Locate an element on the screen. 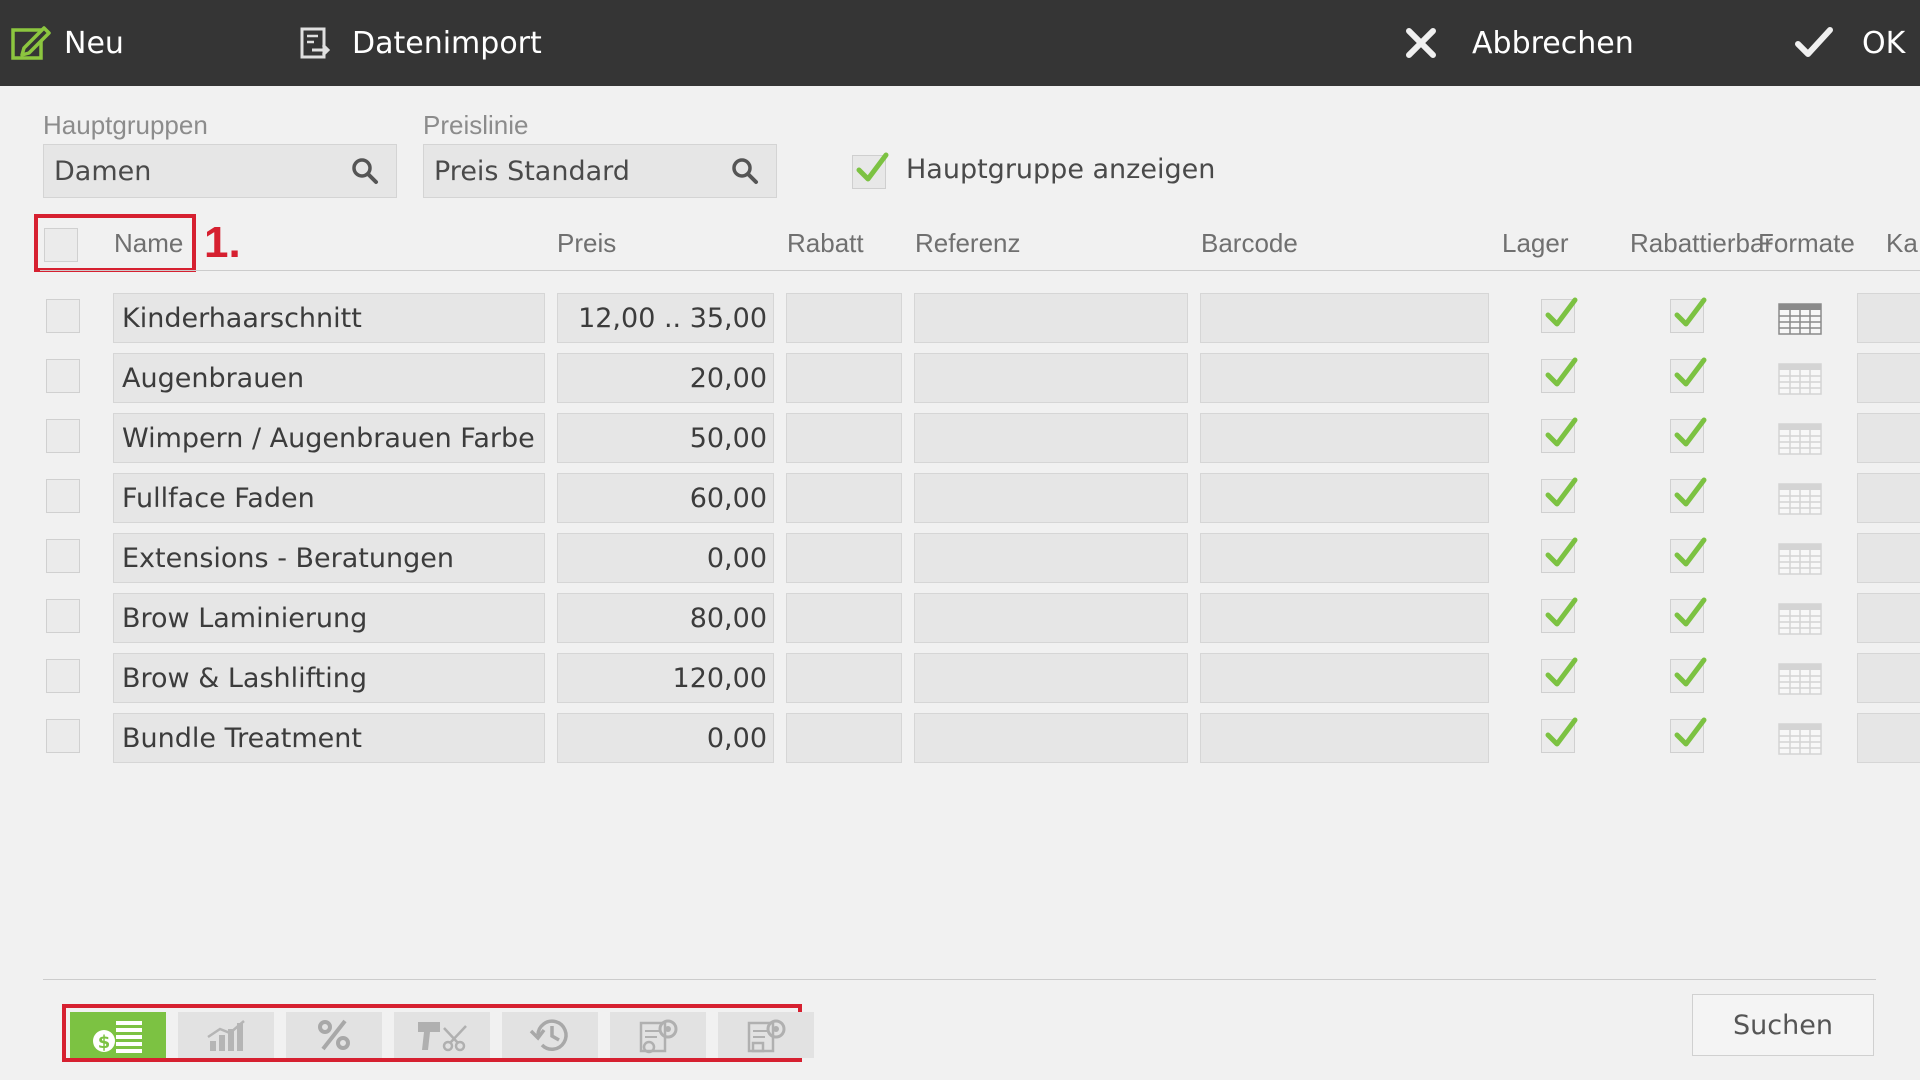  price-cell: 60,00 is located at coordinates (665, 498).